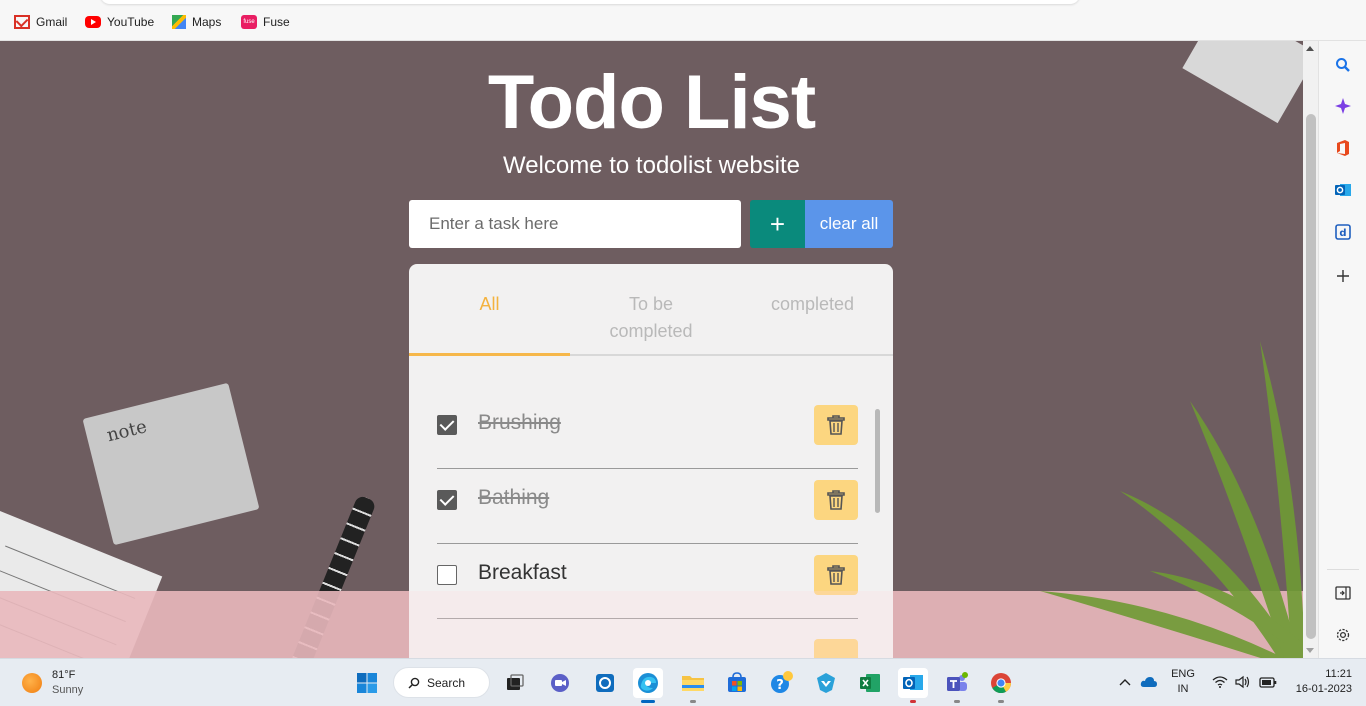  I want to click on sidebar-office-button, so click(1343, 148).